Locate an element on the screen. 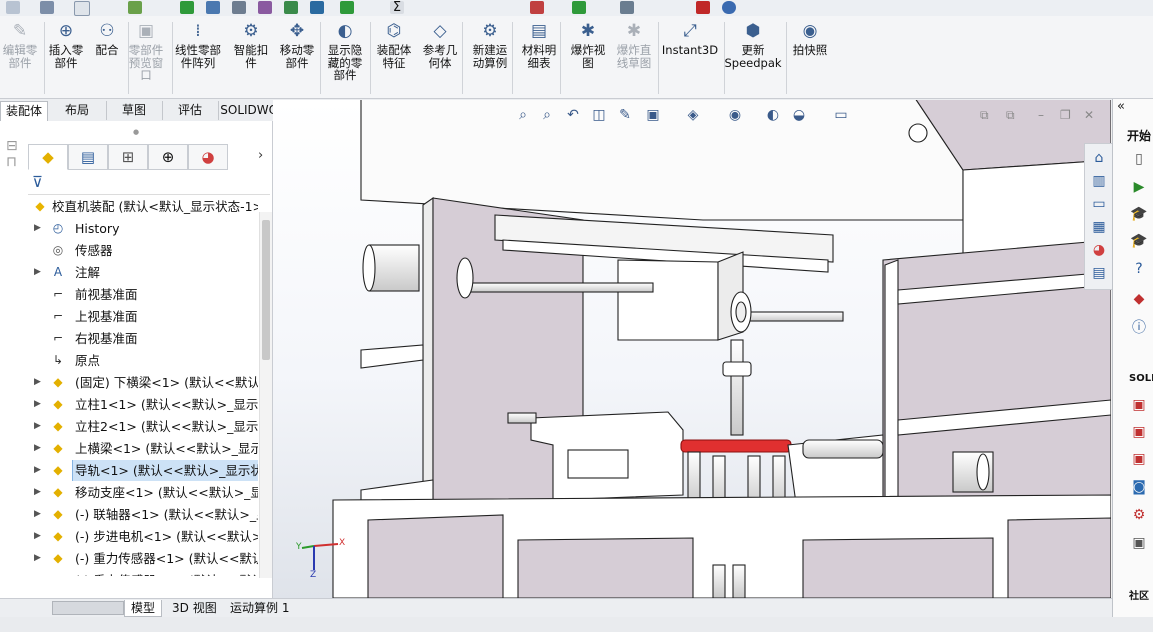  file-explorer-icon: ▭ is located at coordinates (1099, 204).